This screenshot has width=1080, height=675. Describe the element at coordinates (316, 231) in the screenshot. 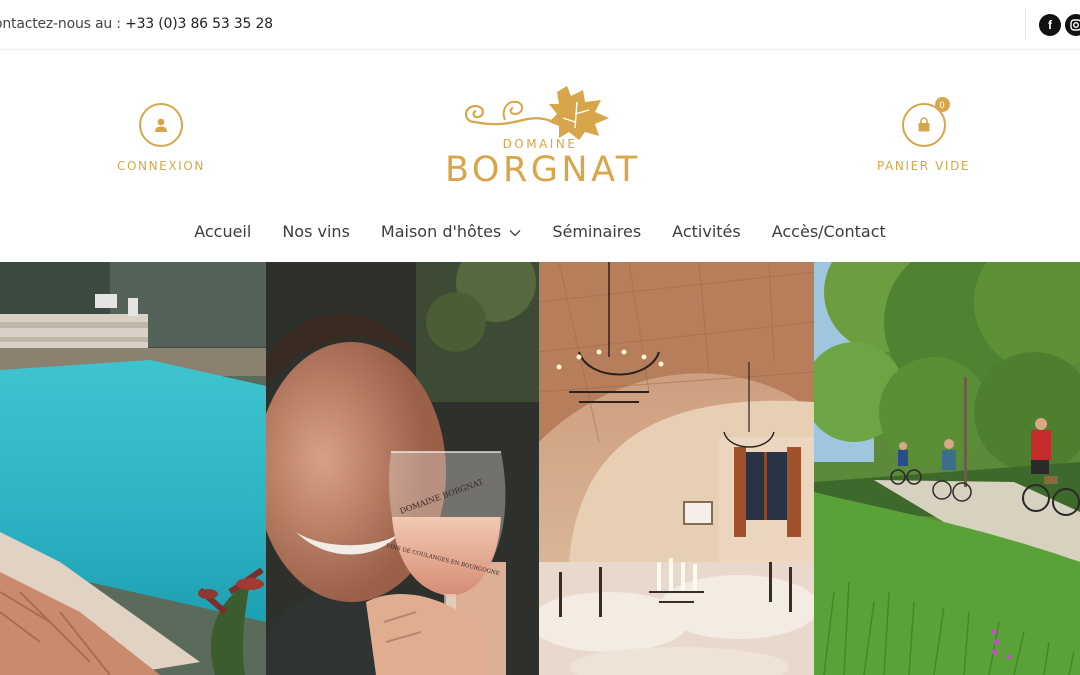

I see `nav-item-nos-vins: Nos vins` at that location.